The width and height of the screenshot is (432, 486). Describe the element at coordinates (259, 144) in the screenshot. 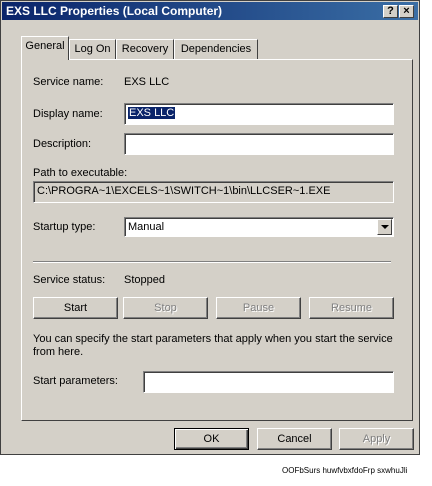

I see `description-field` at that location.